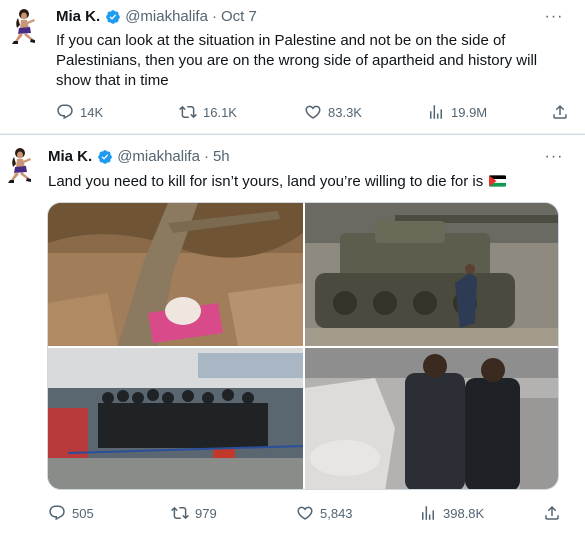 The height and width of the screenshot is (536, 585). What do you see at coordinates (71, 513) in the screenshot?
I see `reply-button: 505` at bounding box center [71, 513].